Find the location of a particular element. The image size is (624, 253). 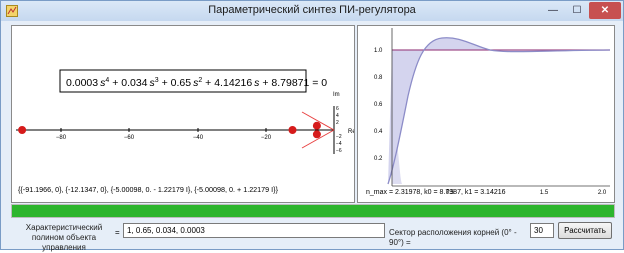

y-tick-label: −2 is located at coordinates (339, 137).